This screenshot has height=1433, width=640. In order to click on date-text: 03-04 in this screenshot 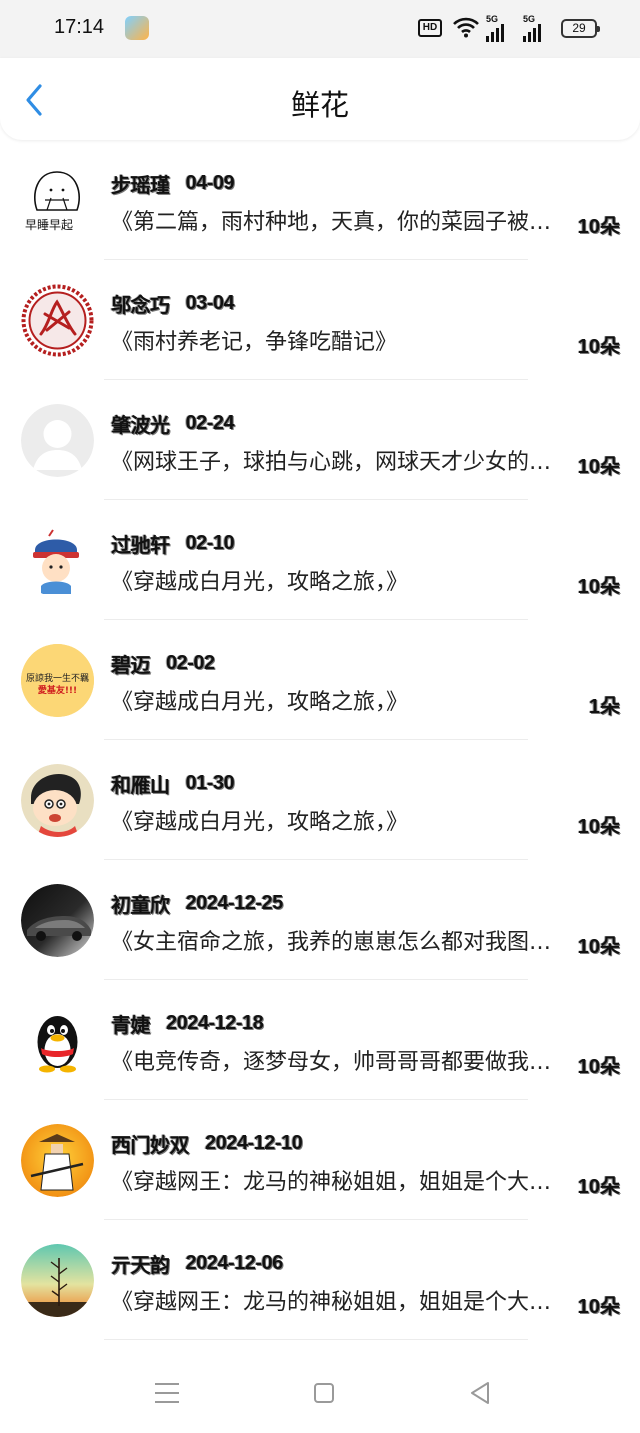, I will do `click(210, 302)`.